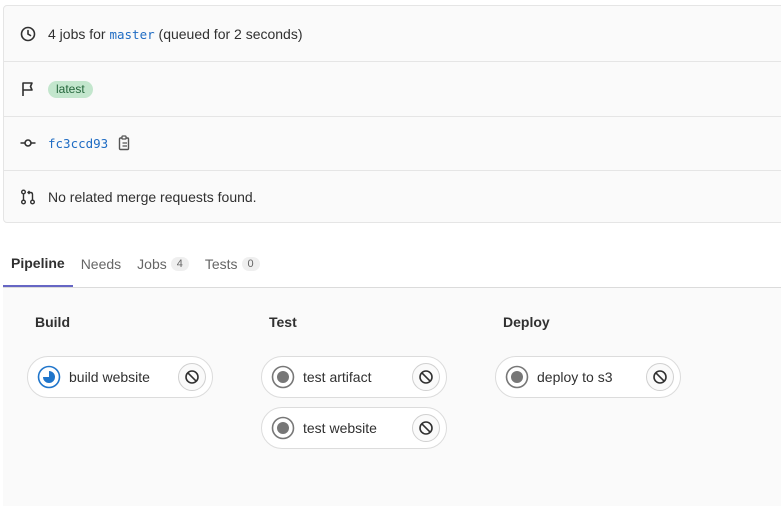 The height and width of the screenshot is (506, 781). Describe the element at coordinates (28, 89) in the screenshot. I see `flag-icon` at that location.